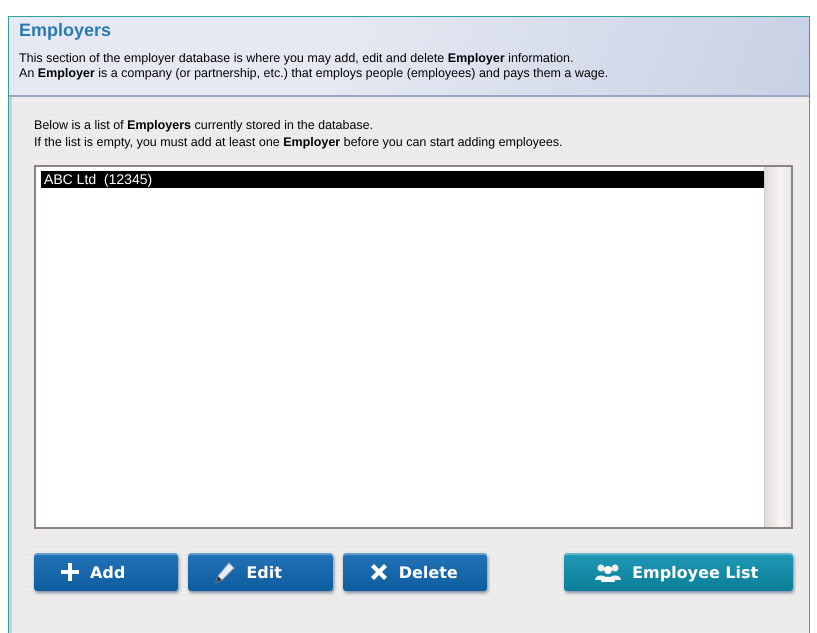 This screenshot has width=817, height=633. What do you see at coordinates (225, 572) in the screenshot?
I see `pencil-icon` at bounding box center [225, 572].